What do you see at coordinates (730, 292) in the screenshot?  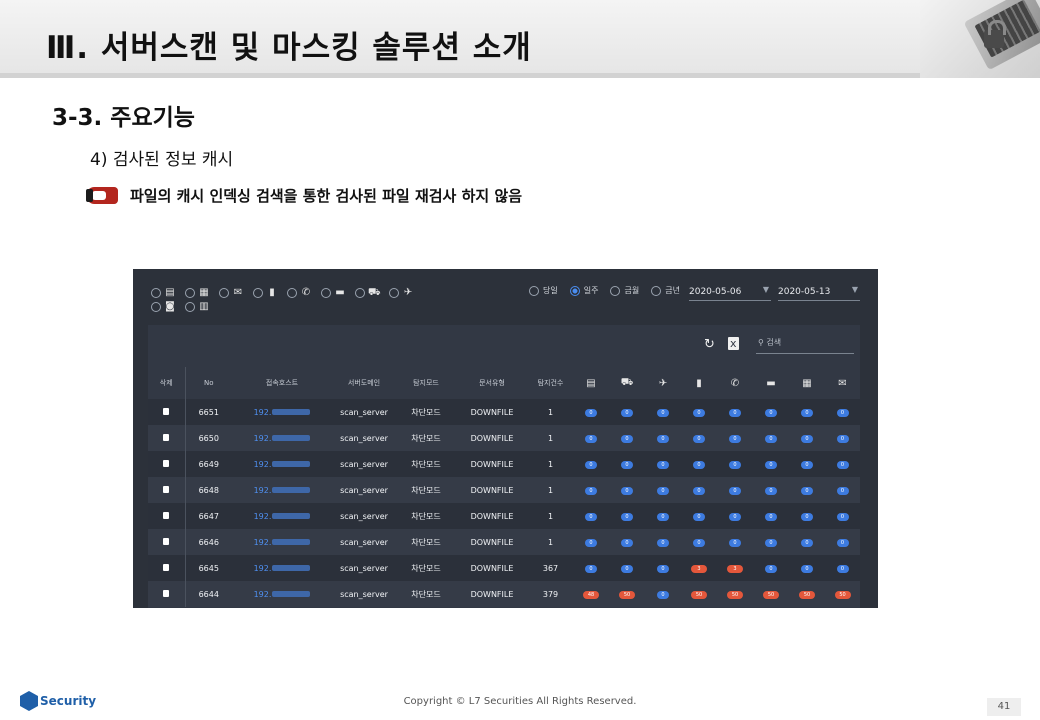 I see `date-from-select: 2020-05-06 ▼` at bounding box center [730, 292].